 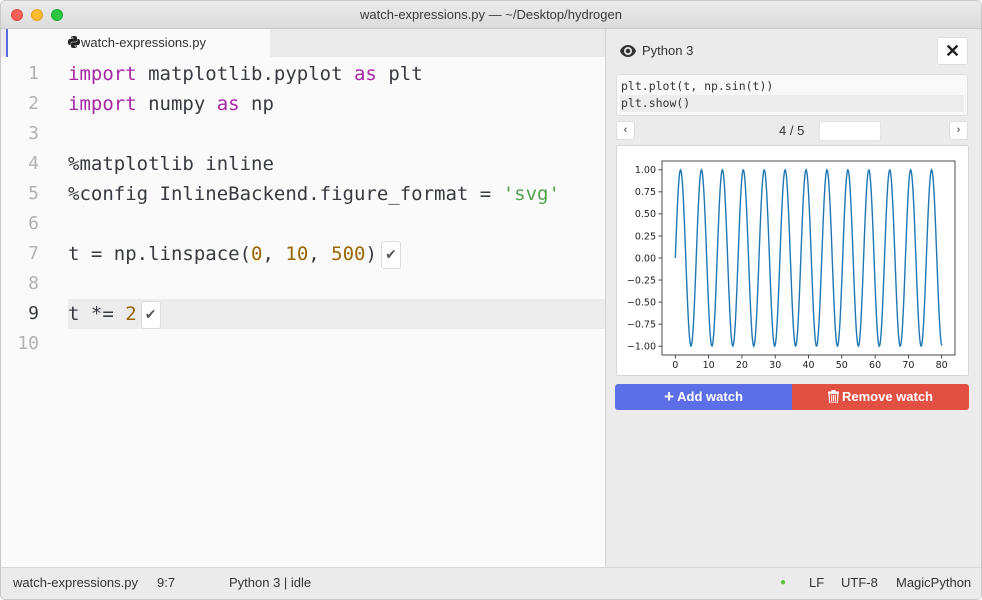 I want to click on code-text: t *=, so click(x=97, y=314).